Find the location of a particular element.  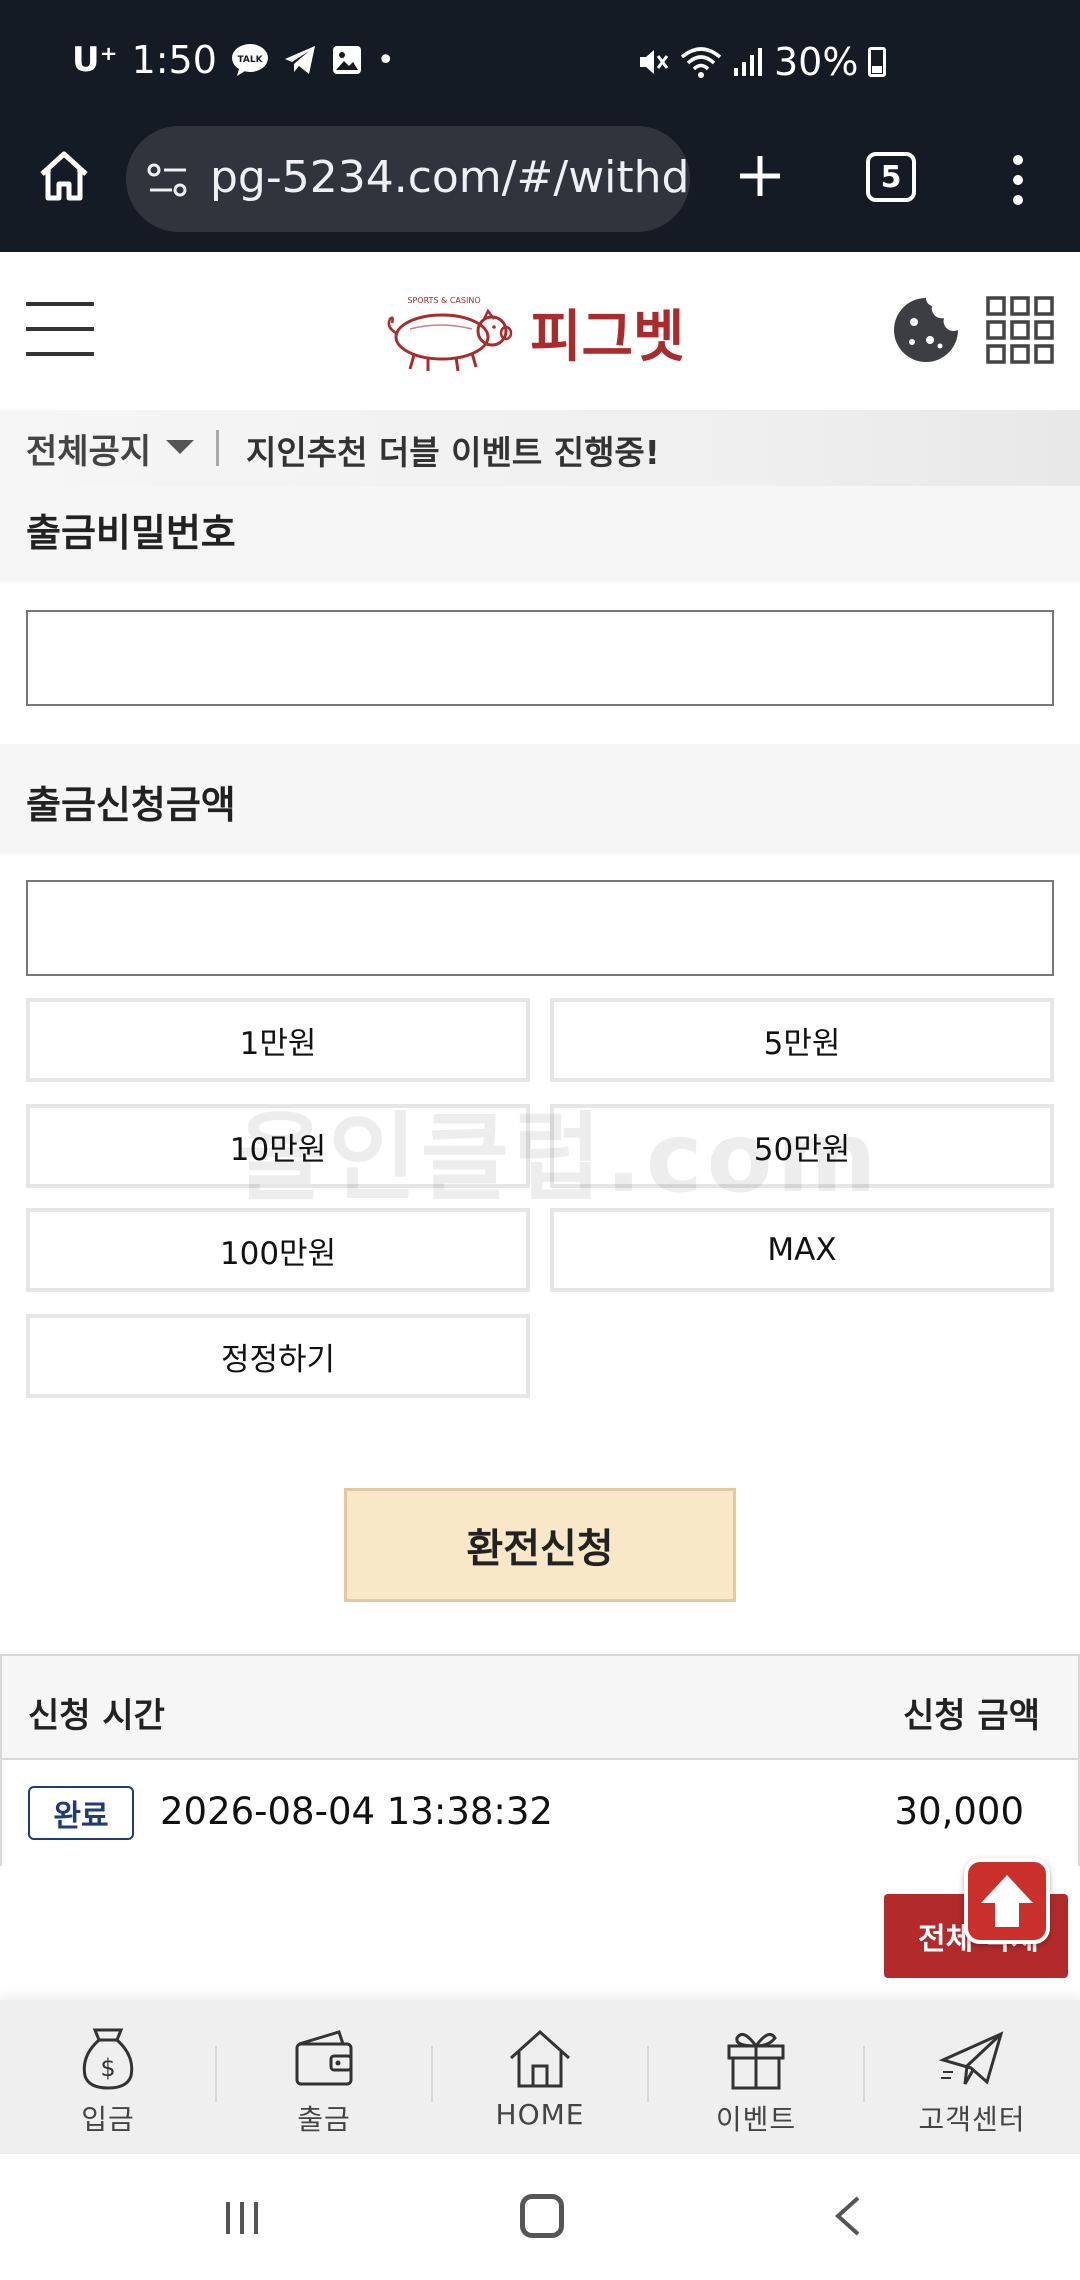

status-badge: 완료 is located at coordinates (81, 1813).